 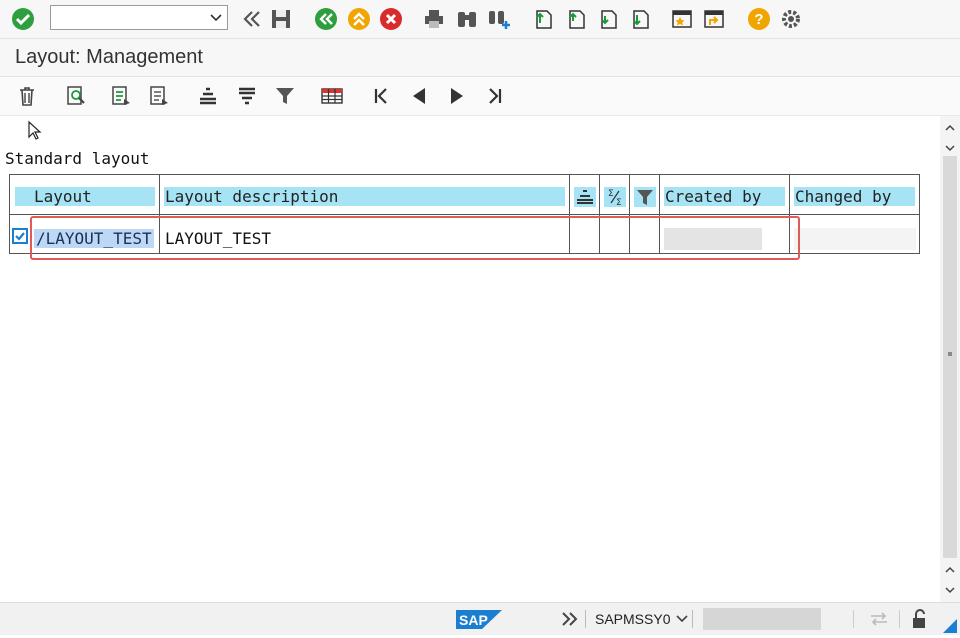 I want to click on command-field, so click(x=139, y=17).